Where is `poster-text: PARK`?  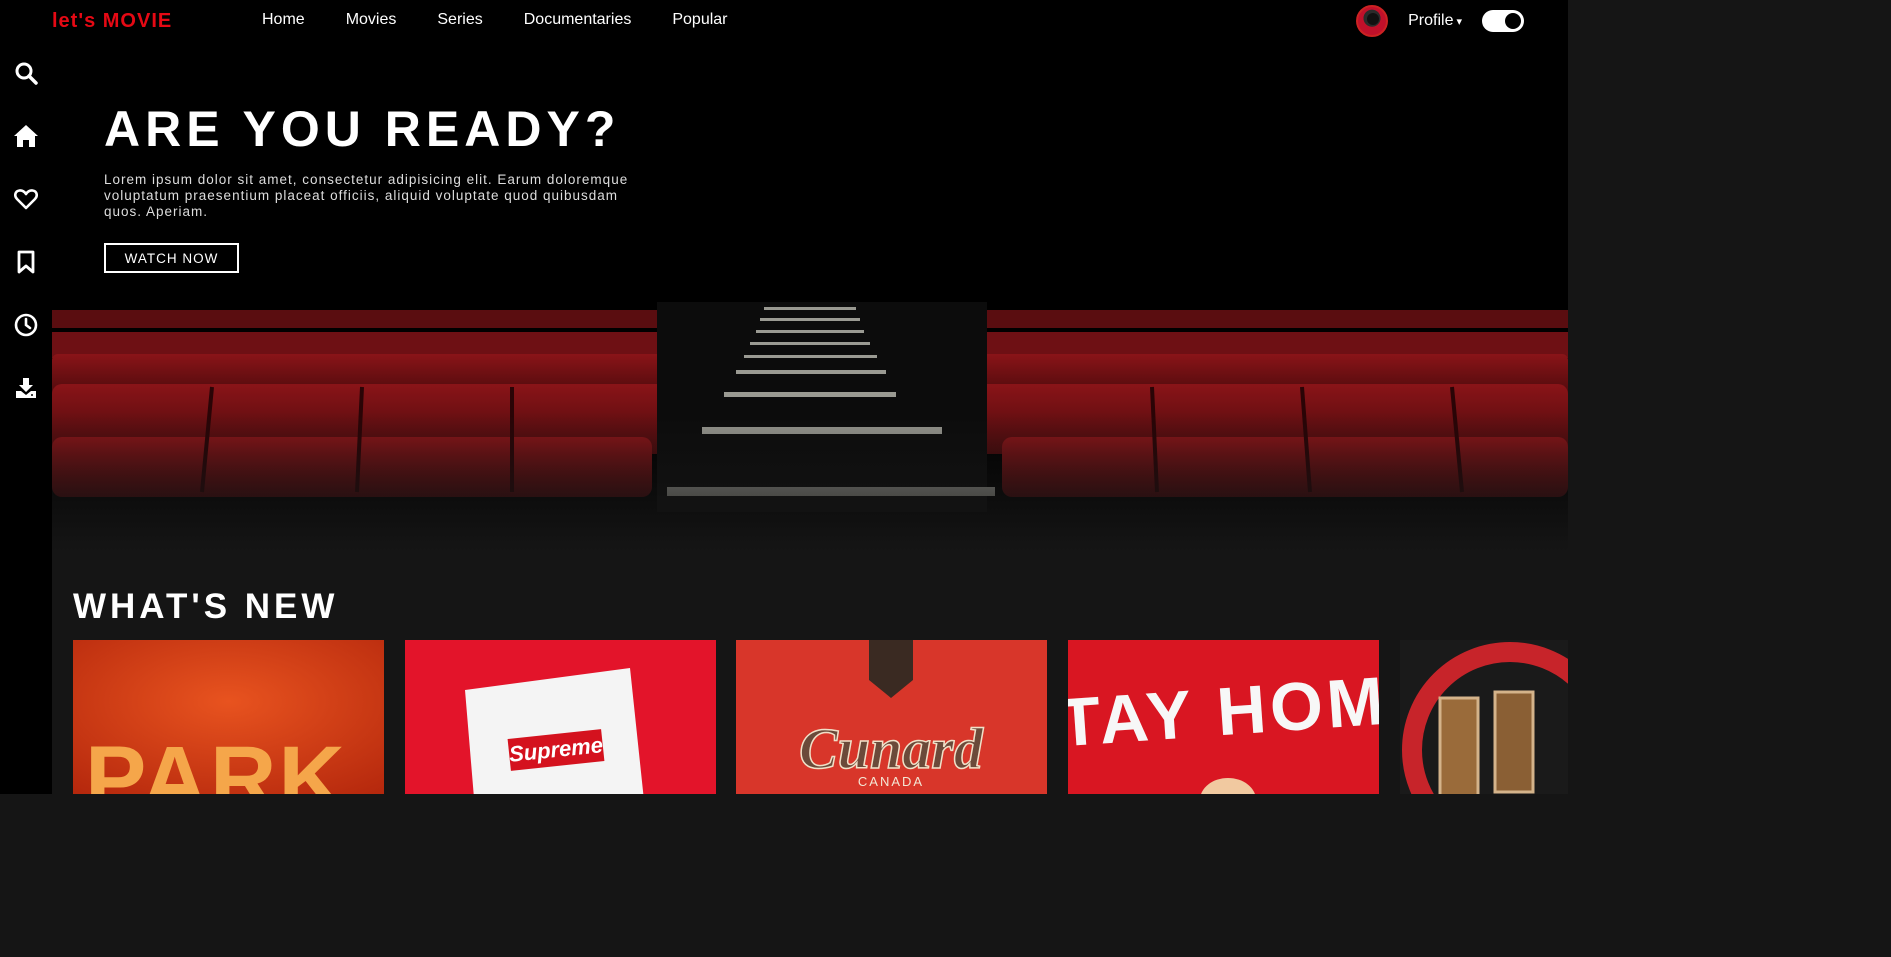
poster-text: PARK is located at coordinates (216, 761).